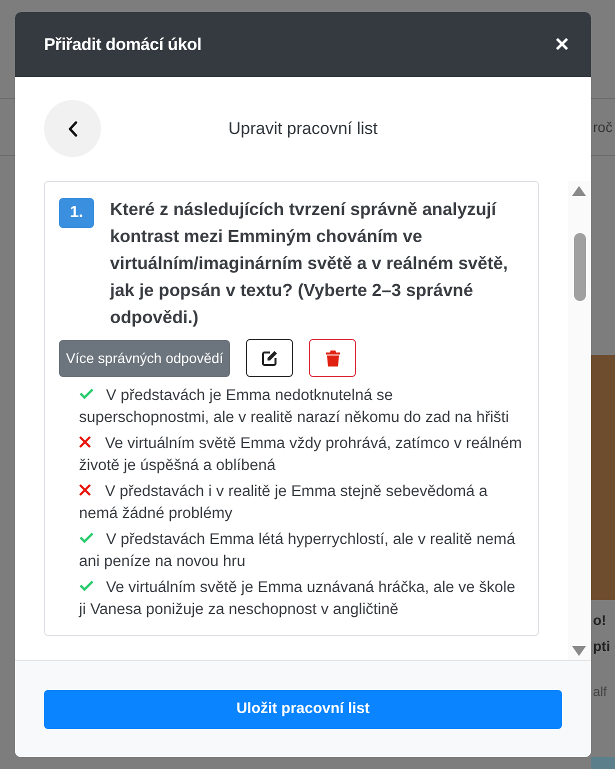 This screenshot has width=615, height=769. What do you see at coordinates (291, 455) in the screenshot?
I see `answer-option: Ve virtuálním světě Emma vždy prohrává, zatímco v reálném životě je úspěšná a oblíbená` at bounding box center [291, 455].